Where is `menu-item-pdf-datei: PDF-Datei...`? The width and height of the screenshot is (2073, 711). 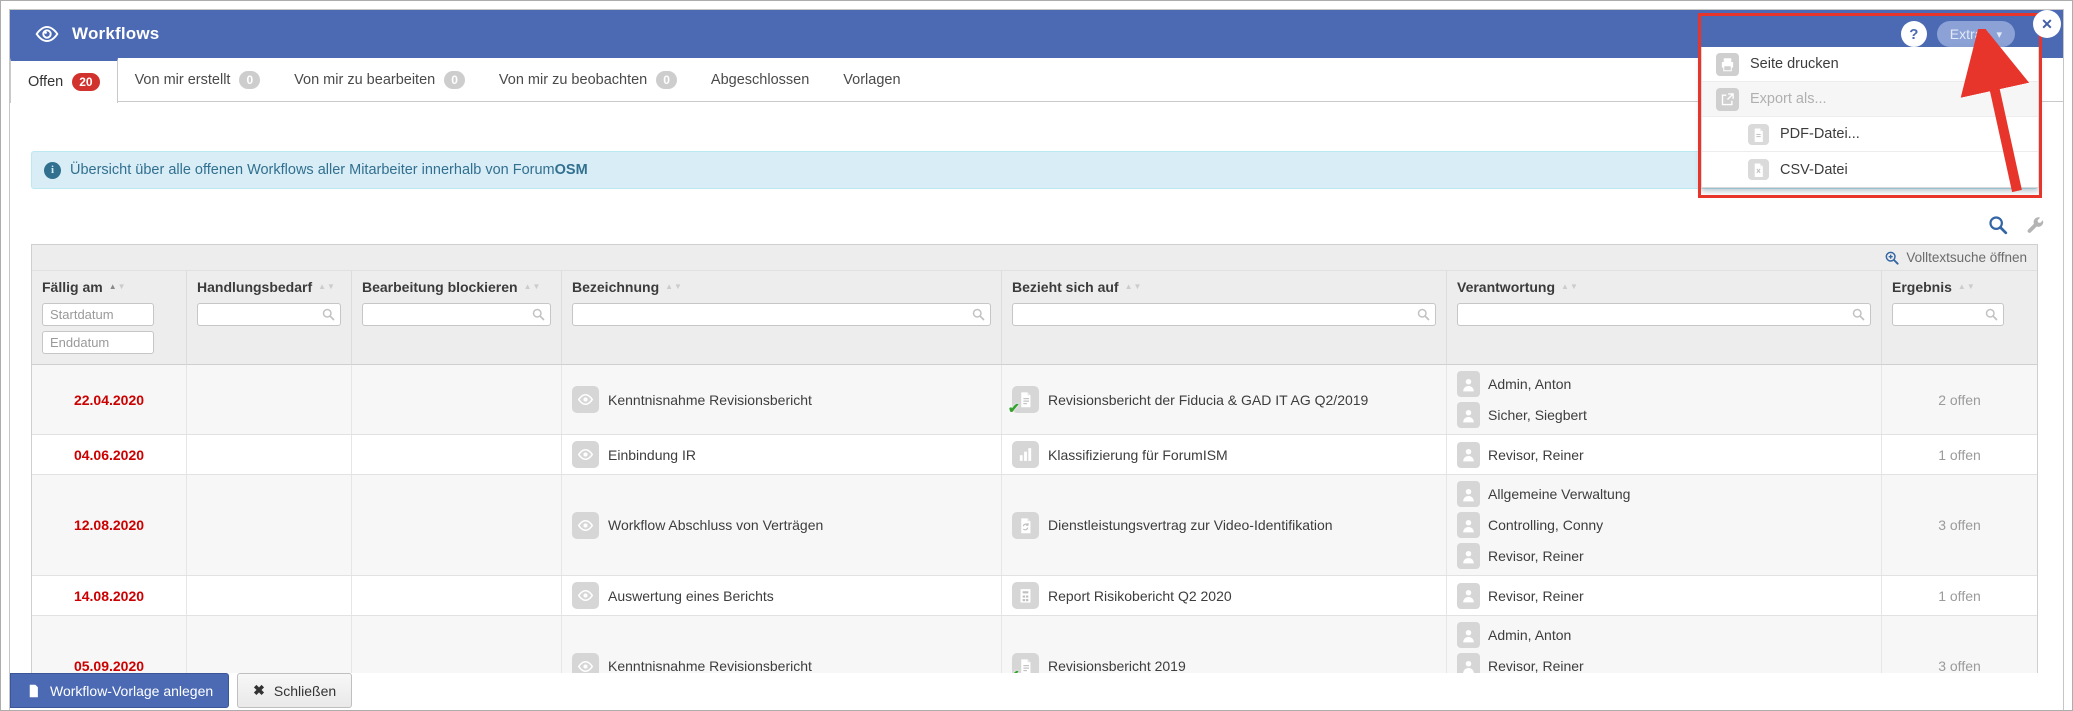 menu-item-pdf-datei: PDF-Datei... is located at coordinates (1870, 134).